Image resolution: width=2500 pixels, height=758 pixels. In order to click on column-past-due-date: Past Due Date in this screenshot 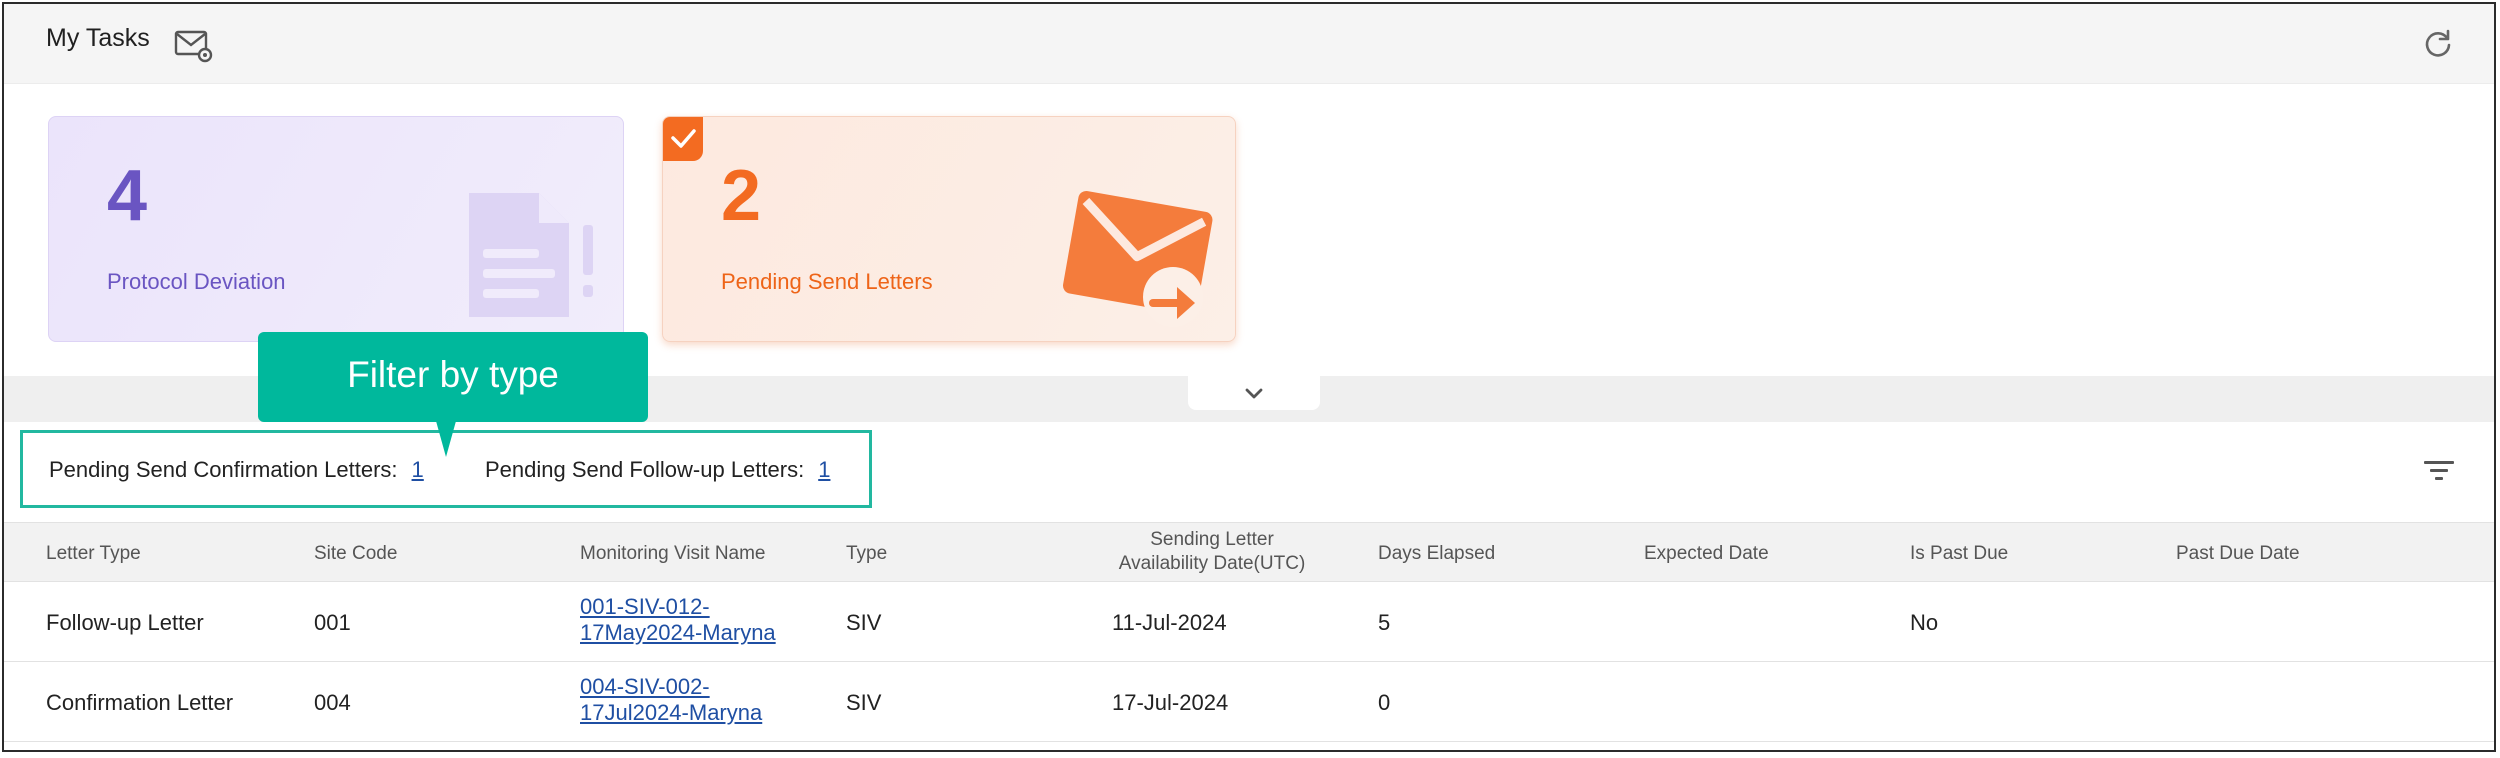, I will do `click(2238, 554)`.